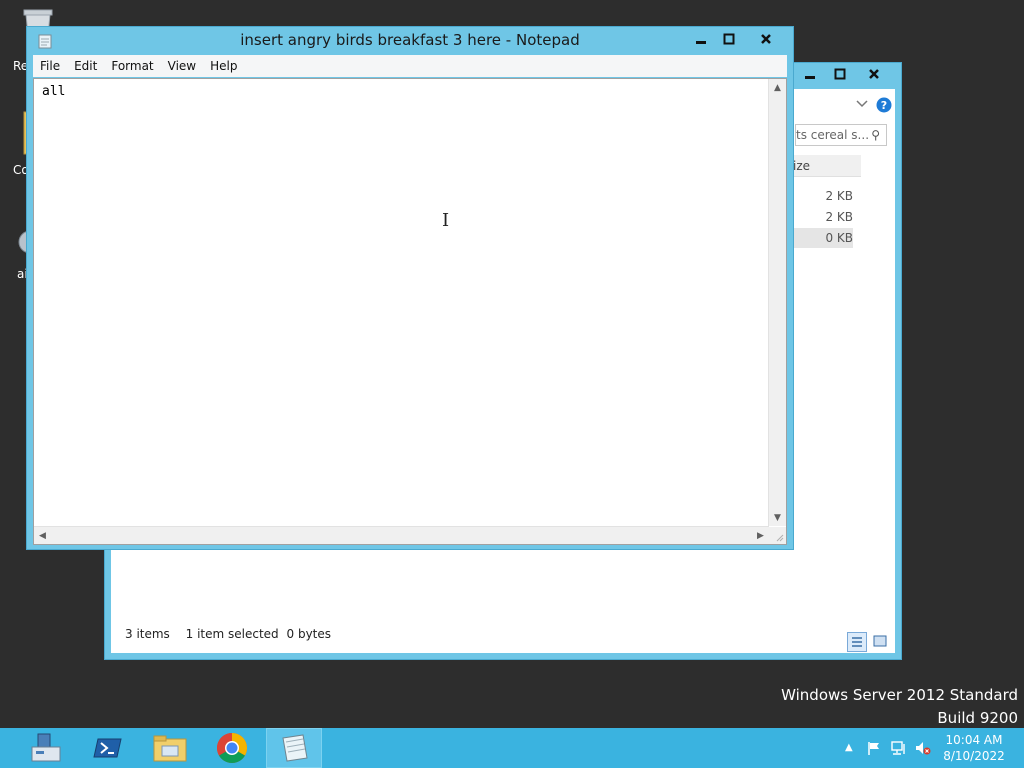  What do you see at coordinates (760, 535) in the screenshot?
I see `scroll-right-arrow-icon: ▶` at bounding box center [760, 535].